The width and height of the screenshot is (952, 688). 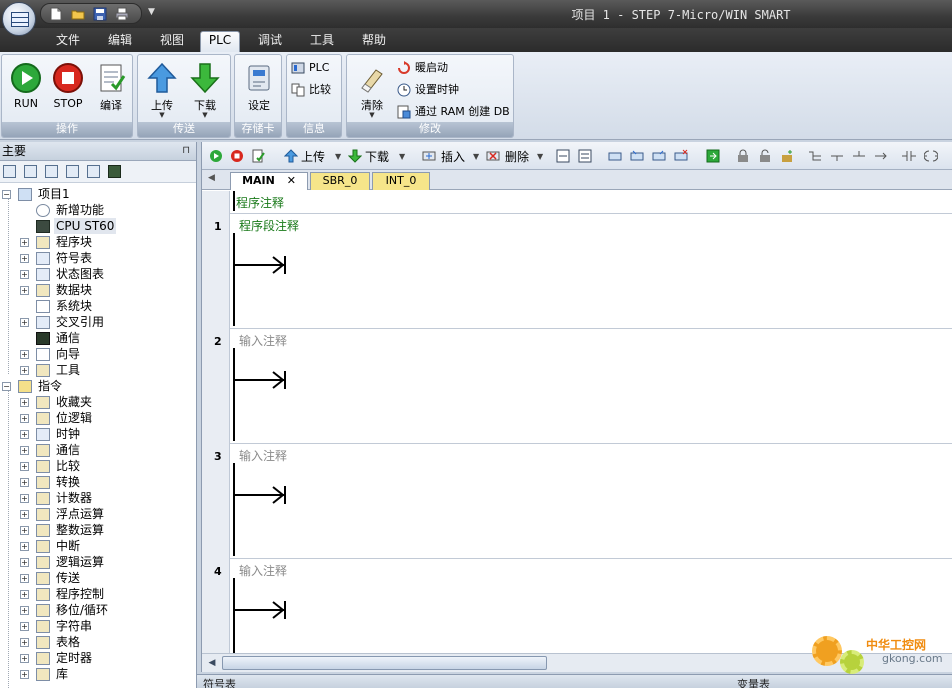 What do you see at coordinates (422, 68) in the screenshot?
I see `warm-start-button: 暖启动` at bounding box center [422, 68].